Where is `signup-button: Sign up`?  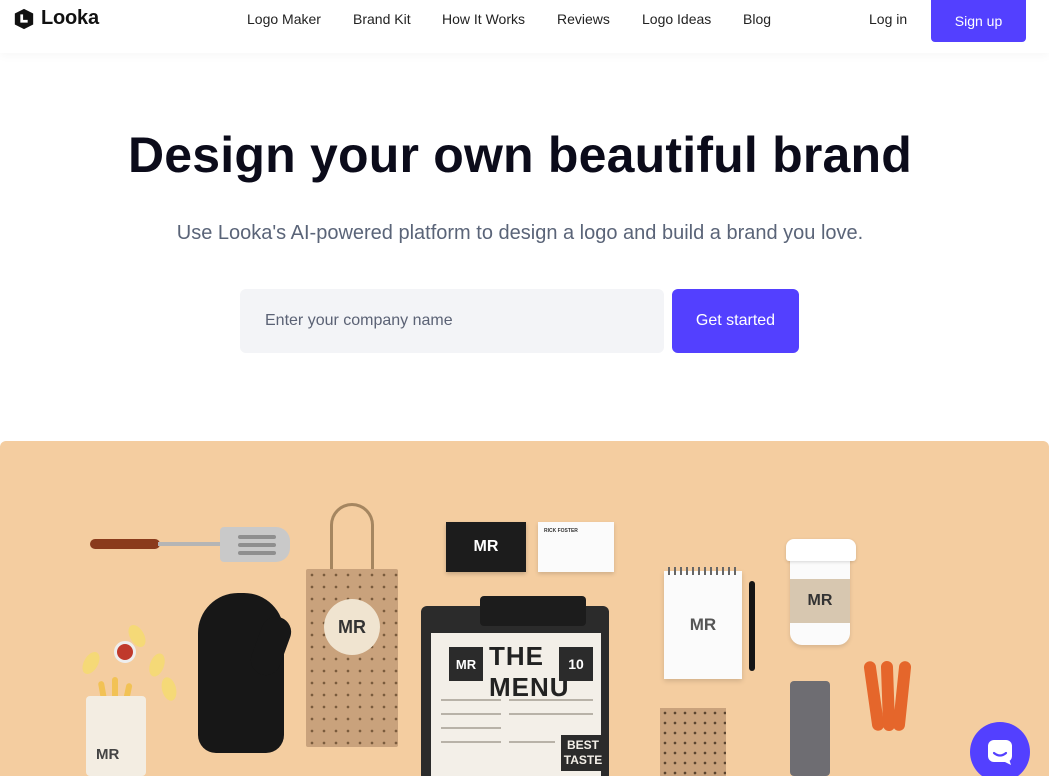 signup-button: Sign up is located at coordinates (978, 21).